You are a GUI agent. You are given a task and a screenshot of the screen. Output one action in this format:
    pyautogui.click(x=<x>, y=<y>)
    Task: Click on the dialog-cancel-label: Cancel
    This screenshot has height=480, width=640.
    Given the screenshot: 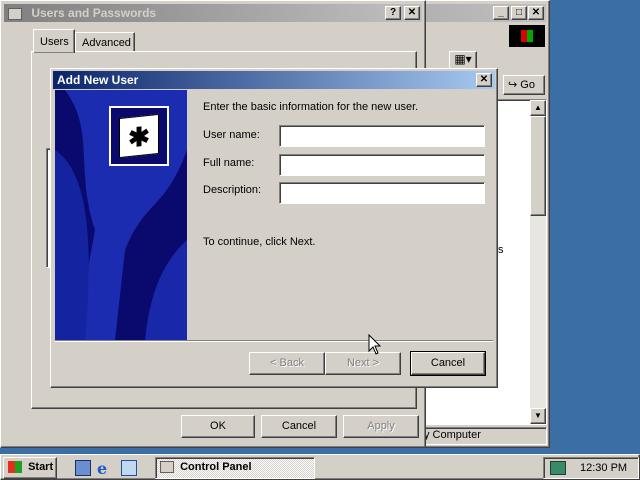 What is the action you would take?
    pyautogui.click(x=448, y=363)
    